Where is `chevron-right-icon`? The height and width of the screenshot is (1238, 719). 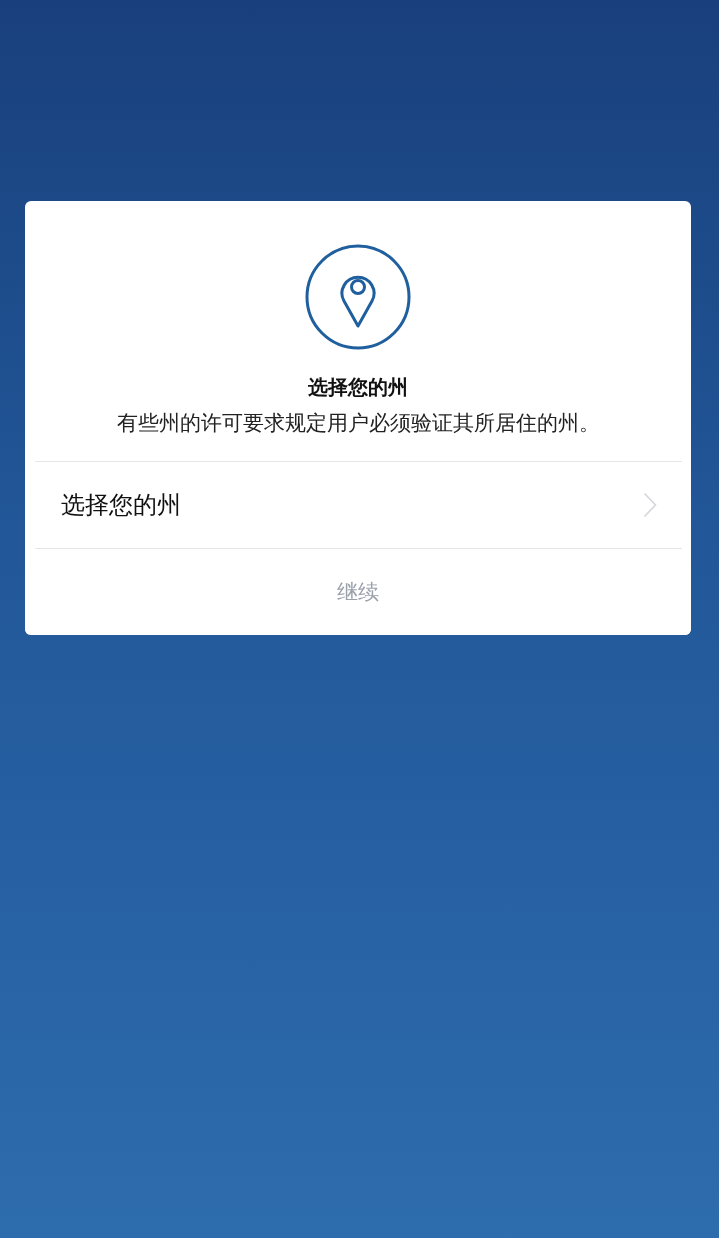 chevron-right-icon is located at coordinates (650, 505).